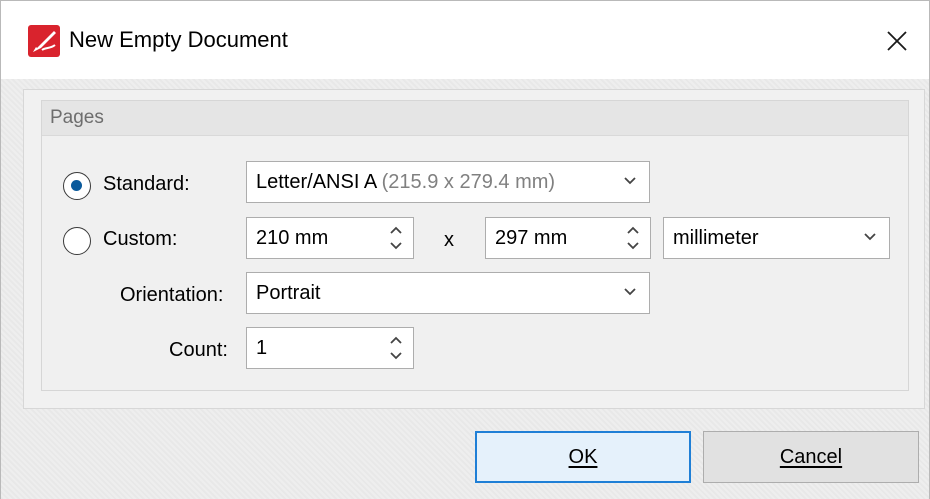  What do you see at coordinates (44, 41) in the screenshot?
I see `pdf-editor-app-icon` at bounding box center [44, 41].